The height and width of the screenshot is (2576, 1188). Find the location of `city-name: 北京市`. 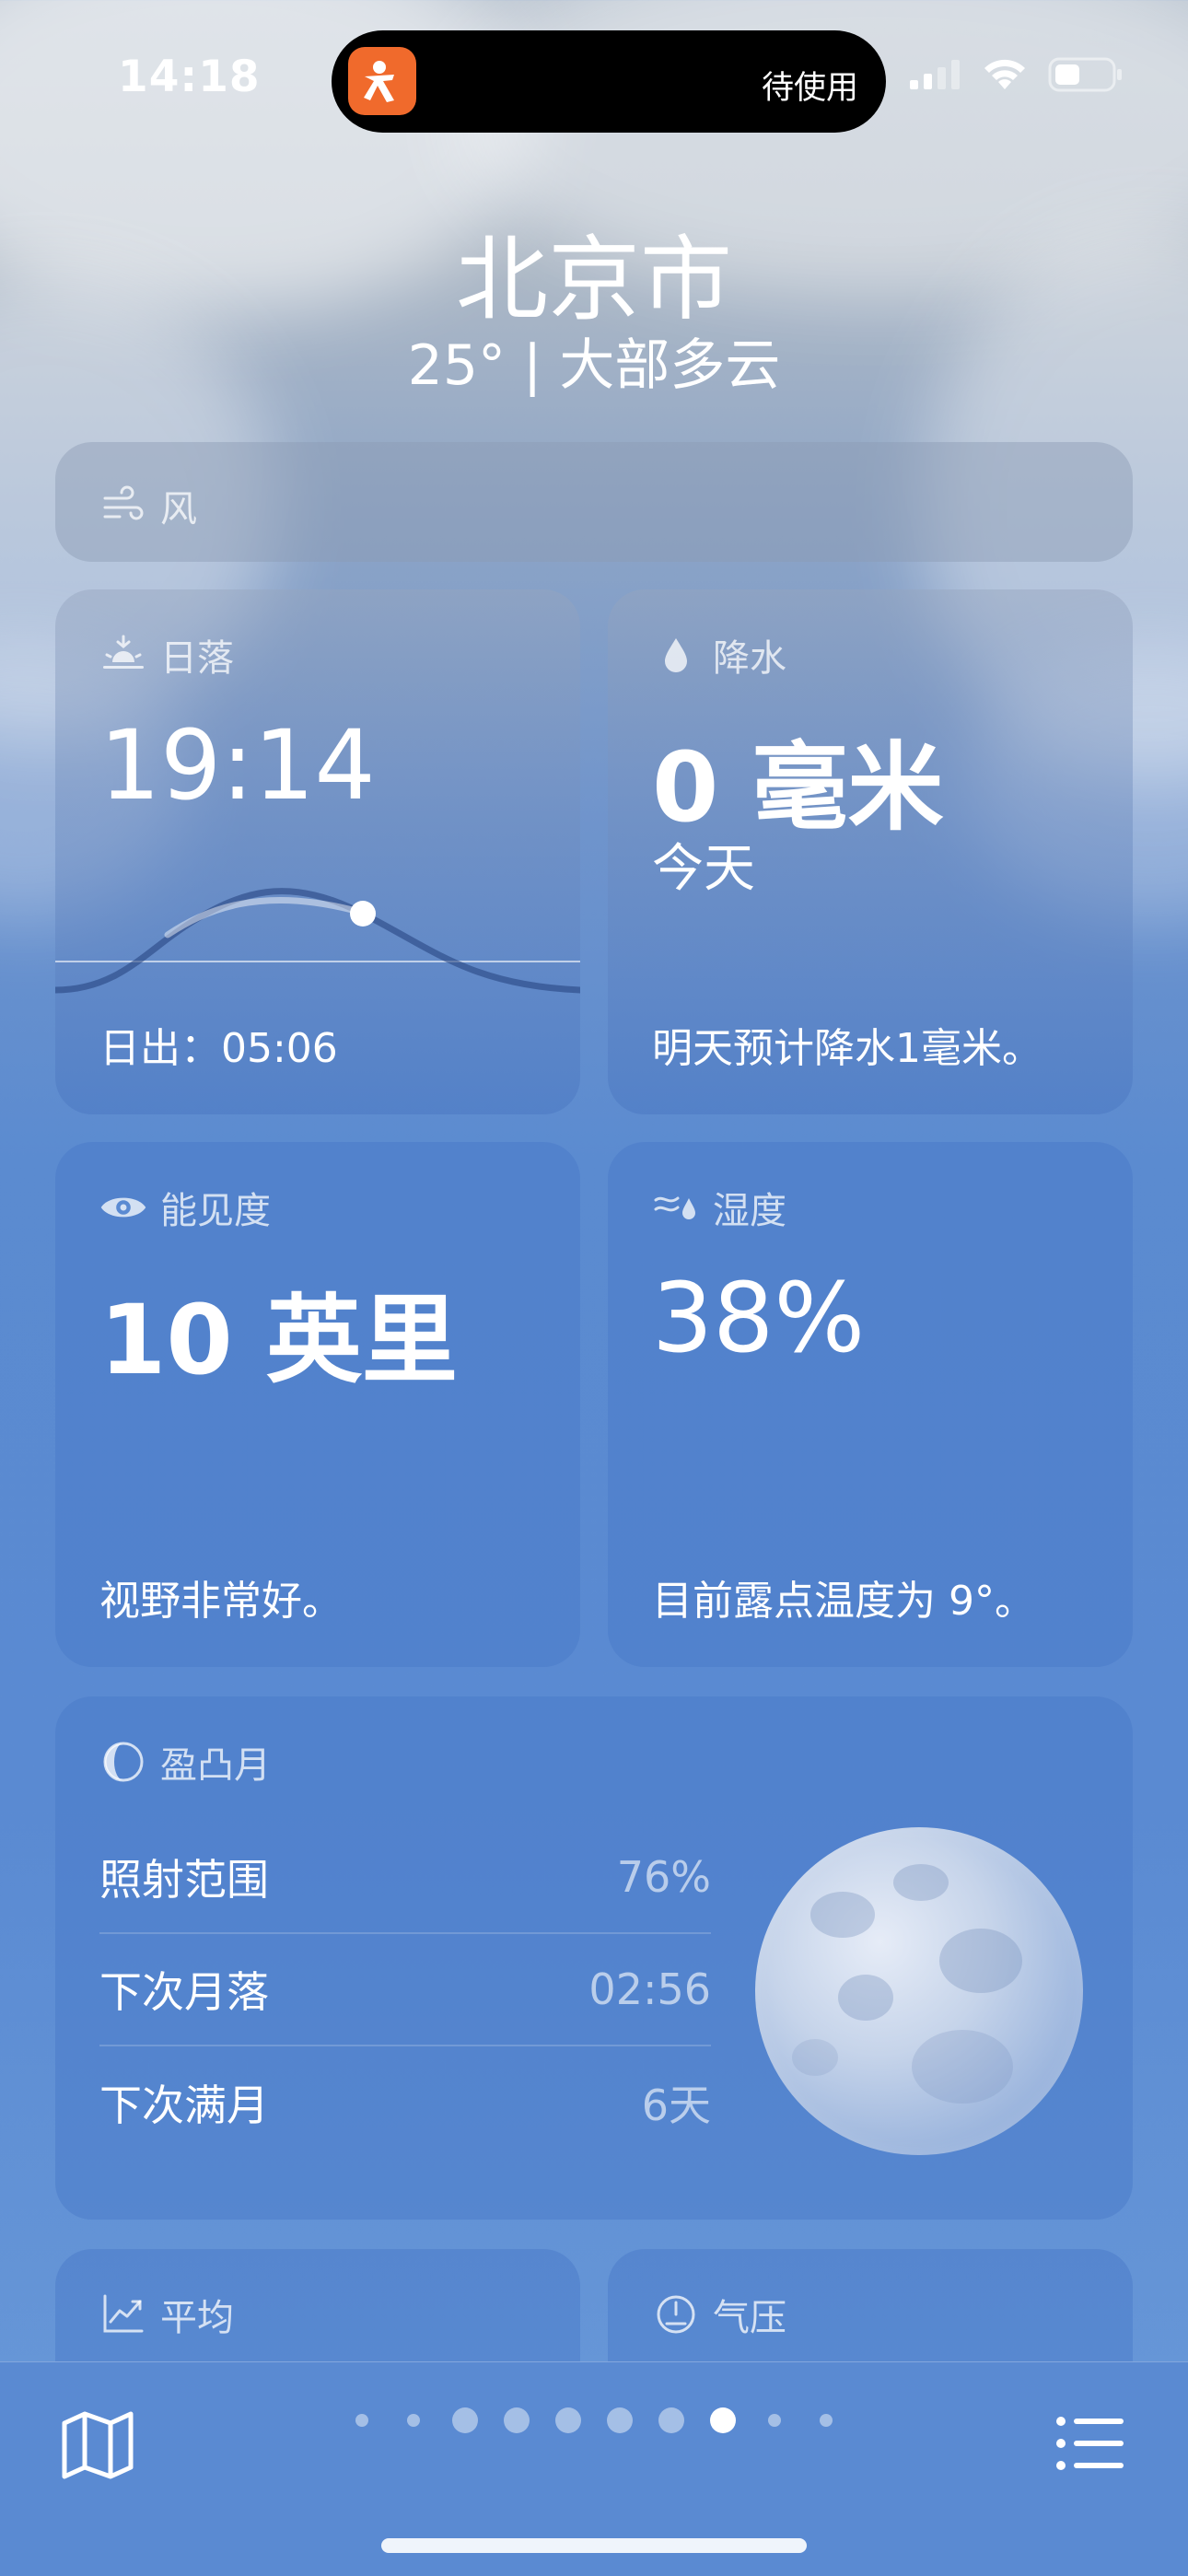

city-name: 北京市 is located at coordinates (594, 279).